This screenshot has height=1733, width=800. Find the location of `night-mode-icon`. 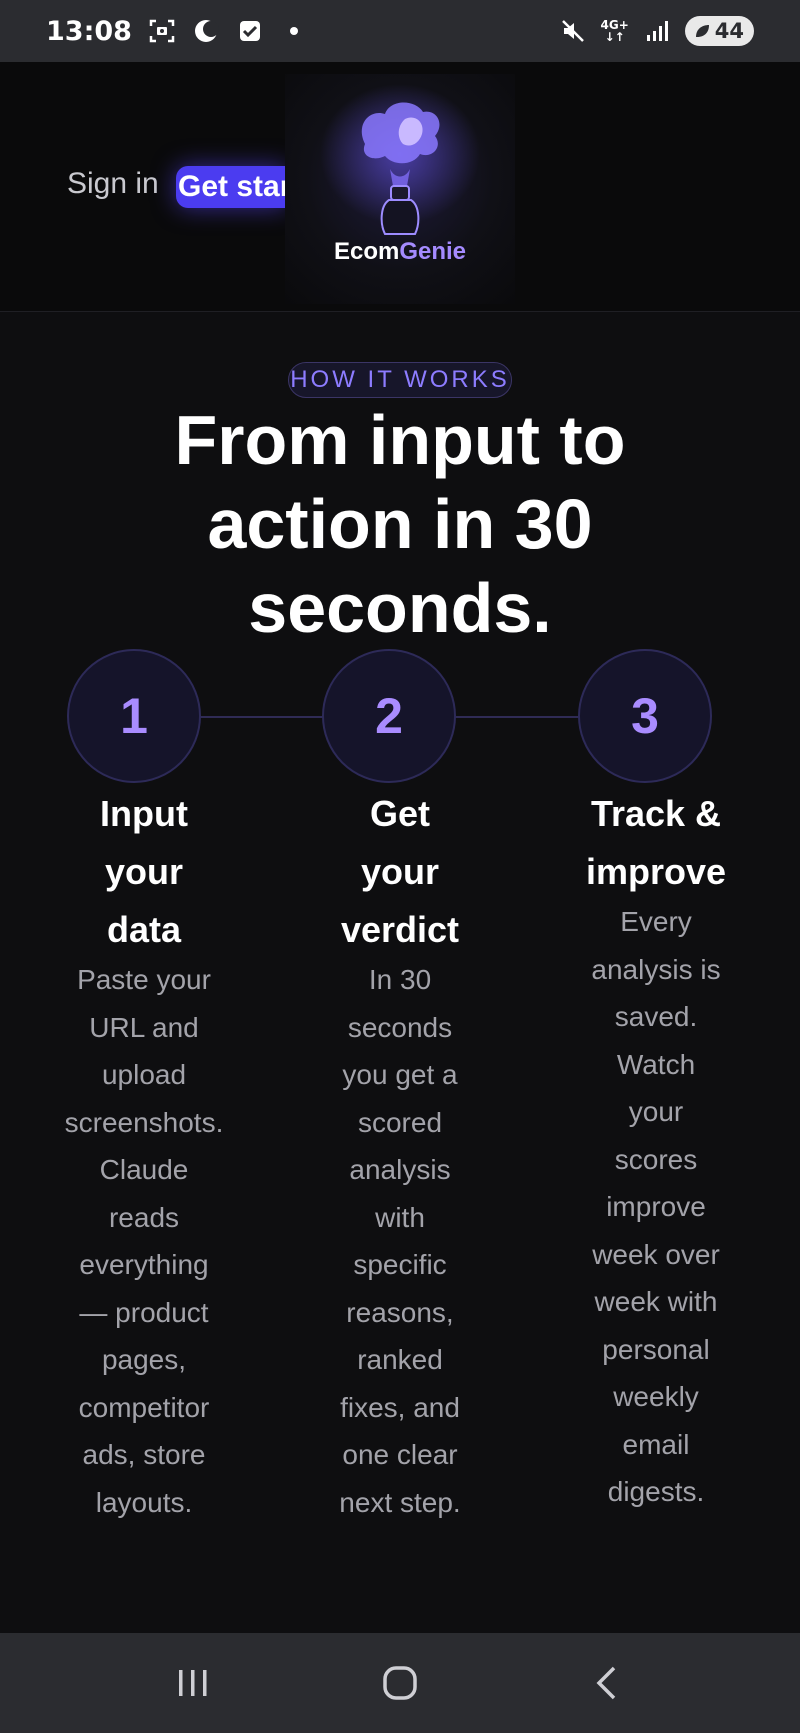

night-mode-icon is located at coordinates (206, 31).